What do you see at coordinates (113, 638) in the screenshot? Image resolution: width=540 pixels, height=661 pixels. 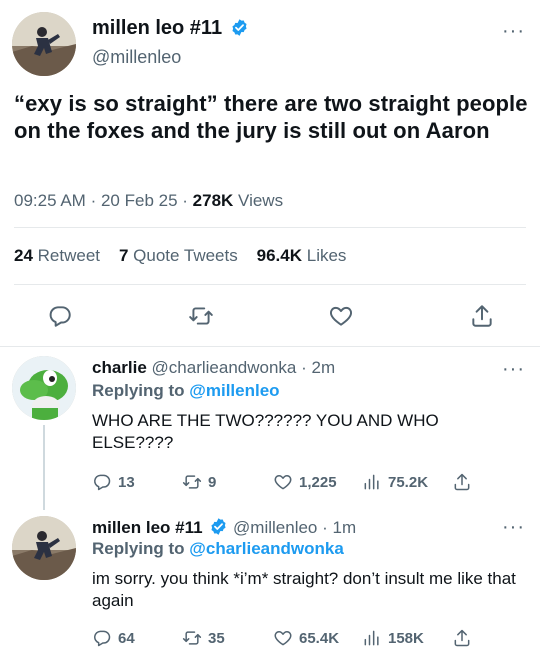 I see `reply-stat: 64` at bounding box center [113, 638].